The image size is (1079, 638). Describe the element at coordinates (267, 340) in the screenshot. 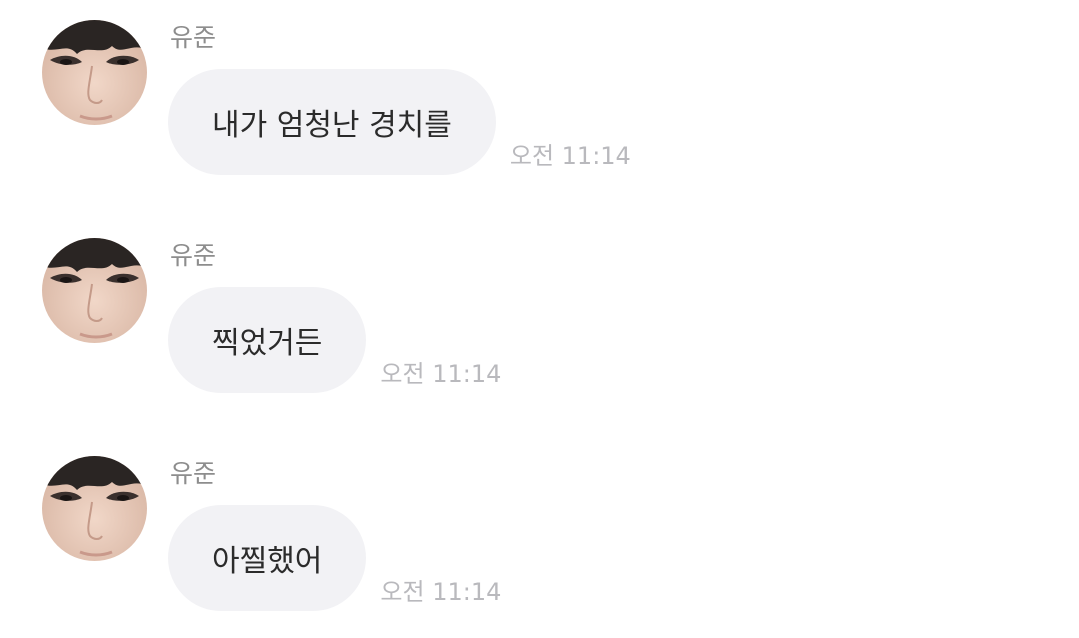

I see `message-bubble: 찍었거든` at that location.